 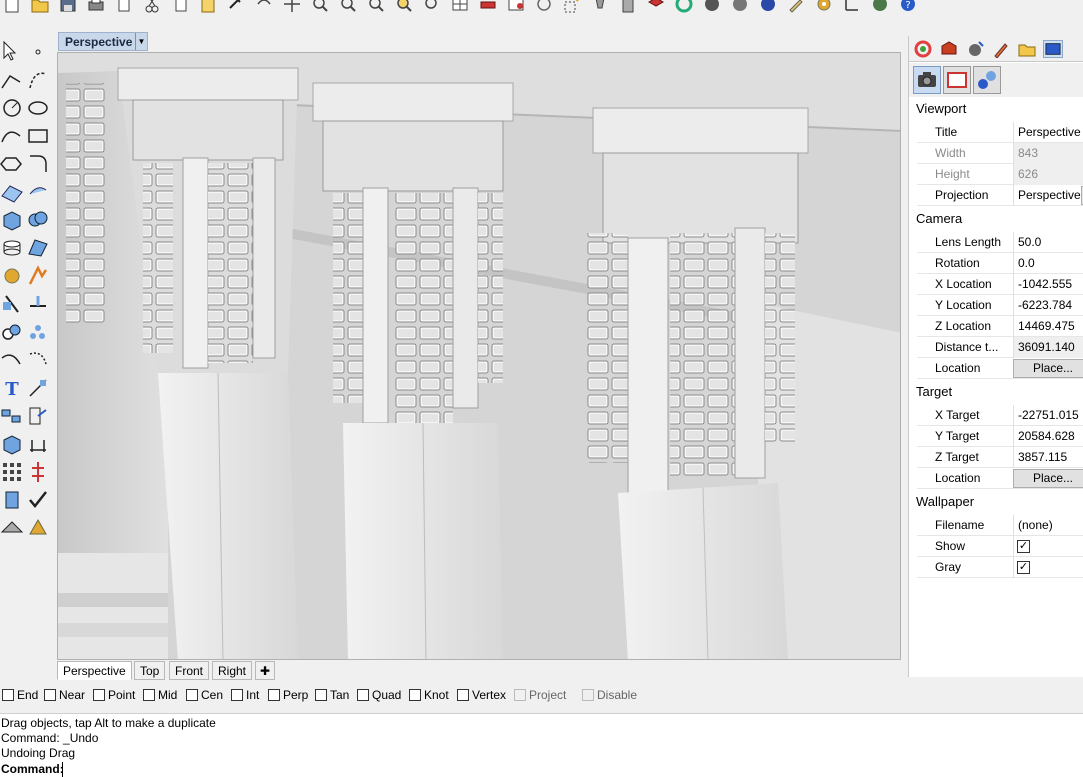 I want to click on osnap-point: Point, so click(x=114, y=695).